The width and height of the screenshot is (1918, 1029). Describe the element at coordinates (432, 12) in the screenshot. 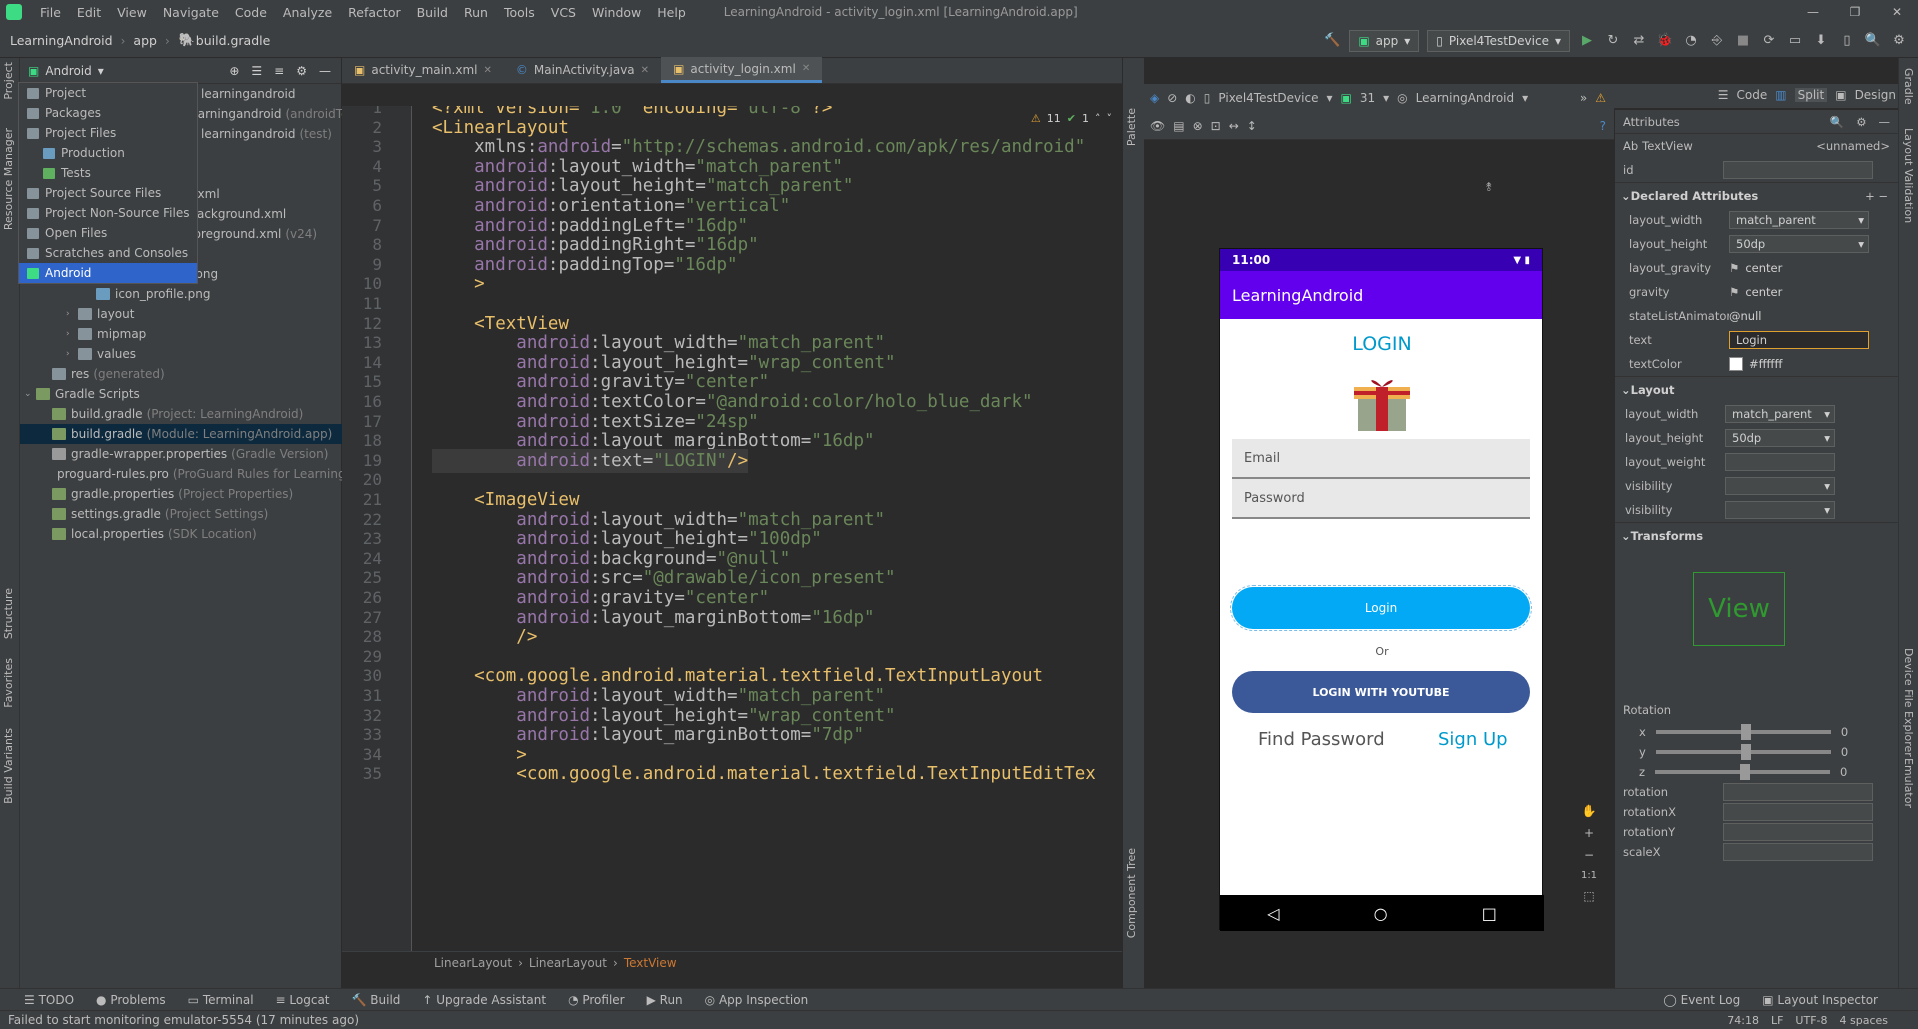

I see `menu-build: Build` at that location.